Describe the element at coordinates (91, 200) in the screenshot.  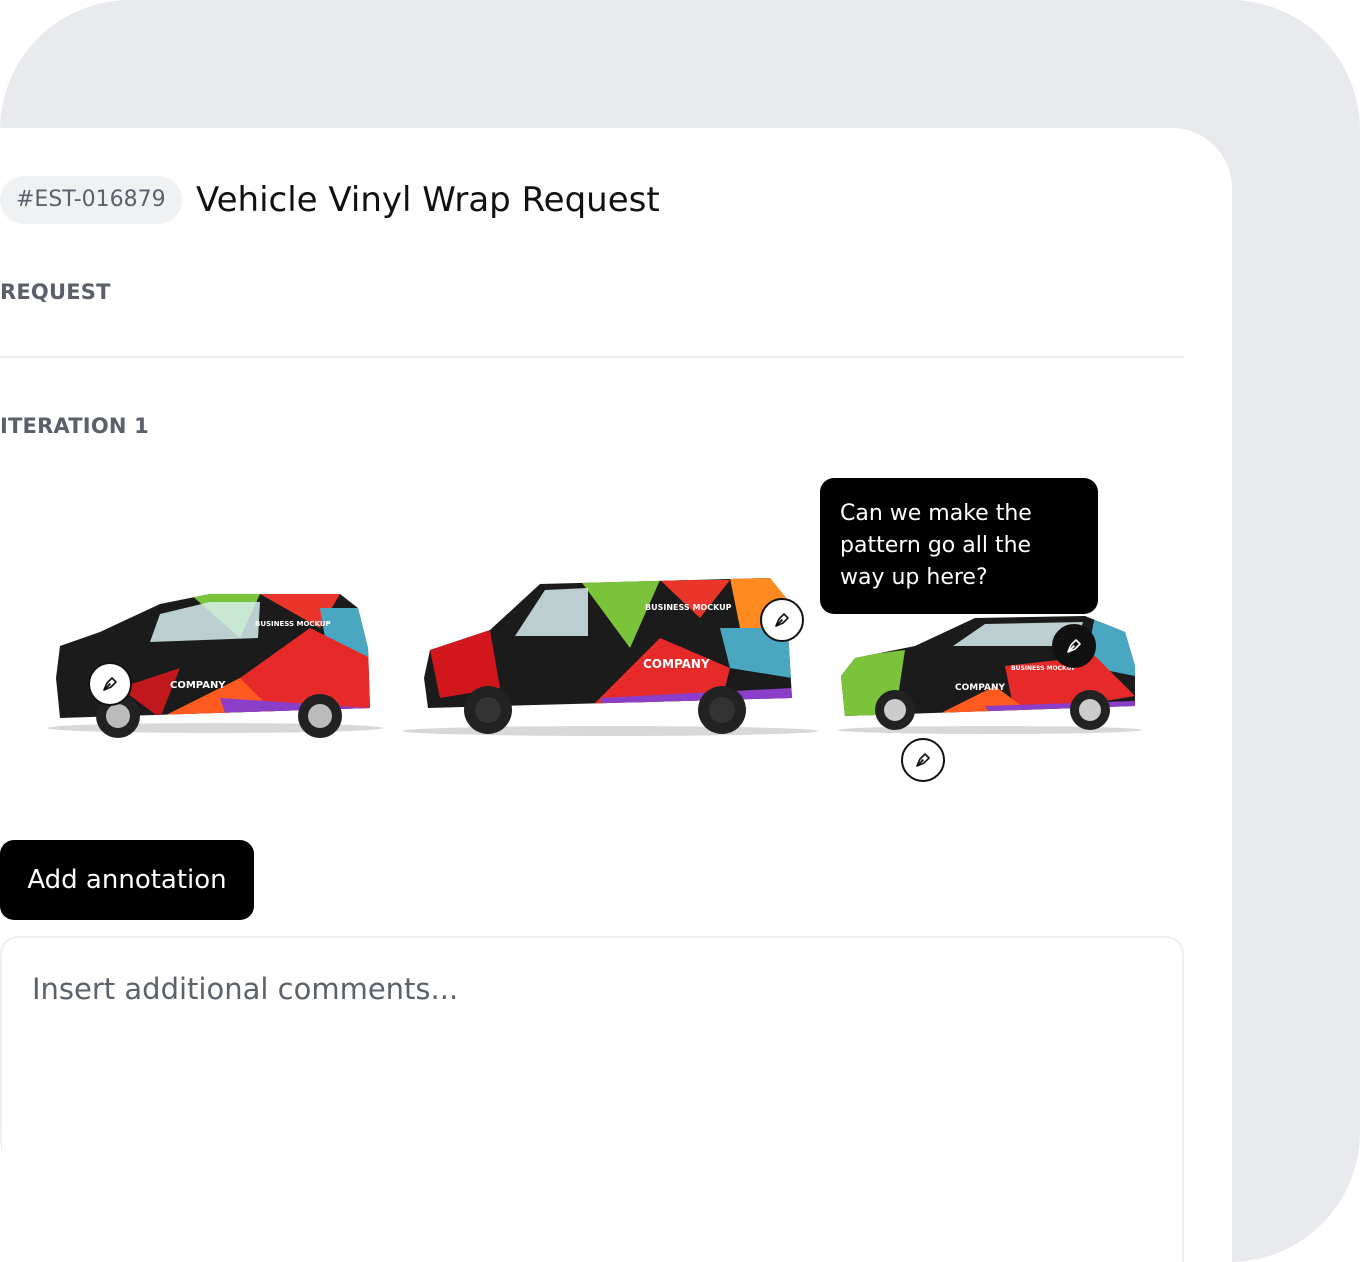
I see `request-id-badge: #EST-016879` at that location.